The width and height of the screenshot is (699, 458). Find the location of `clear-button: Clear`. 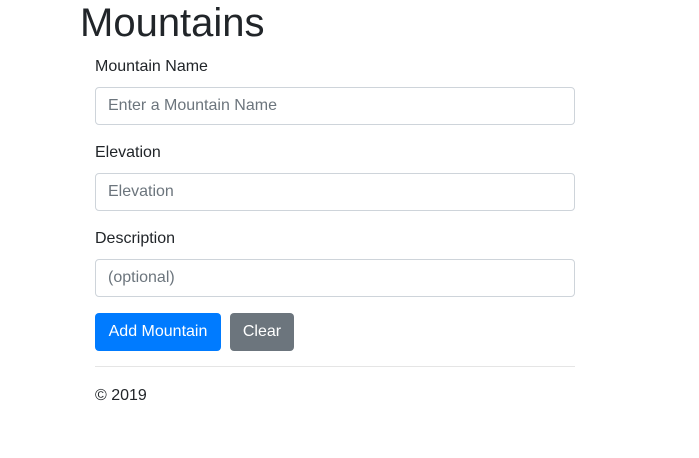

clear-button: Clear is located at coordinates (262, 332).